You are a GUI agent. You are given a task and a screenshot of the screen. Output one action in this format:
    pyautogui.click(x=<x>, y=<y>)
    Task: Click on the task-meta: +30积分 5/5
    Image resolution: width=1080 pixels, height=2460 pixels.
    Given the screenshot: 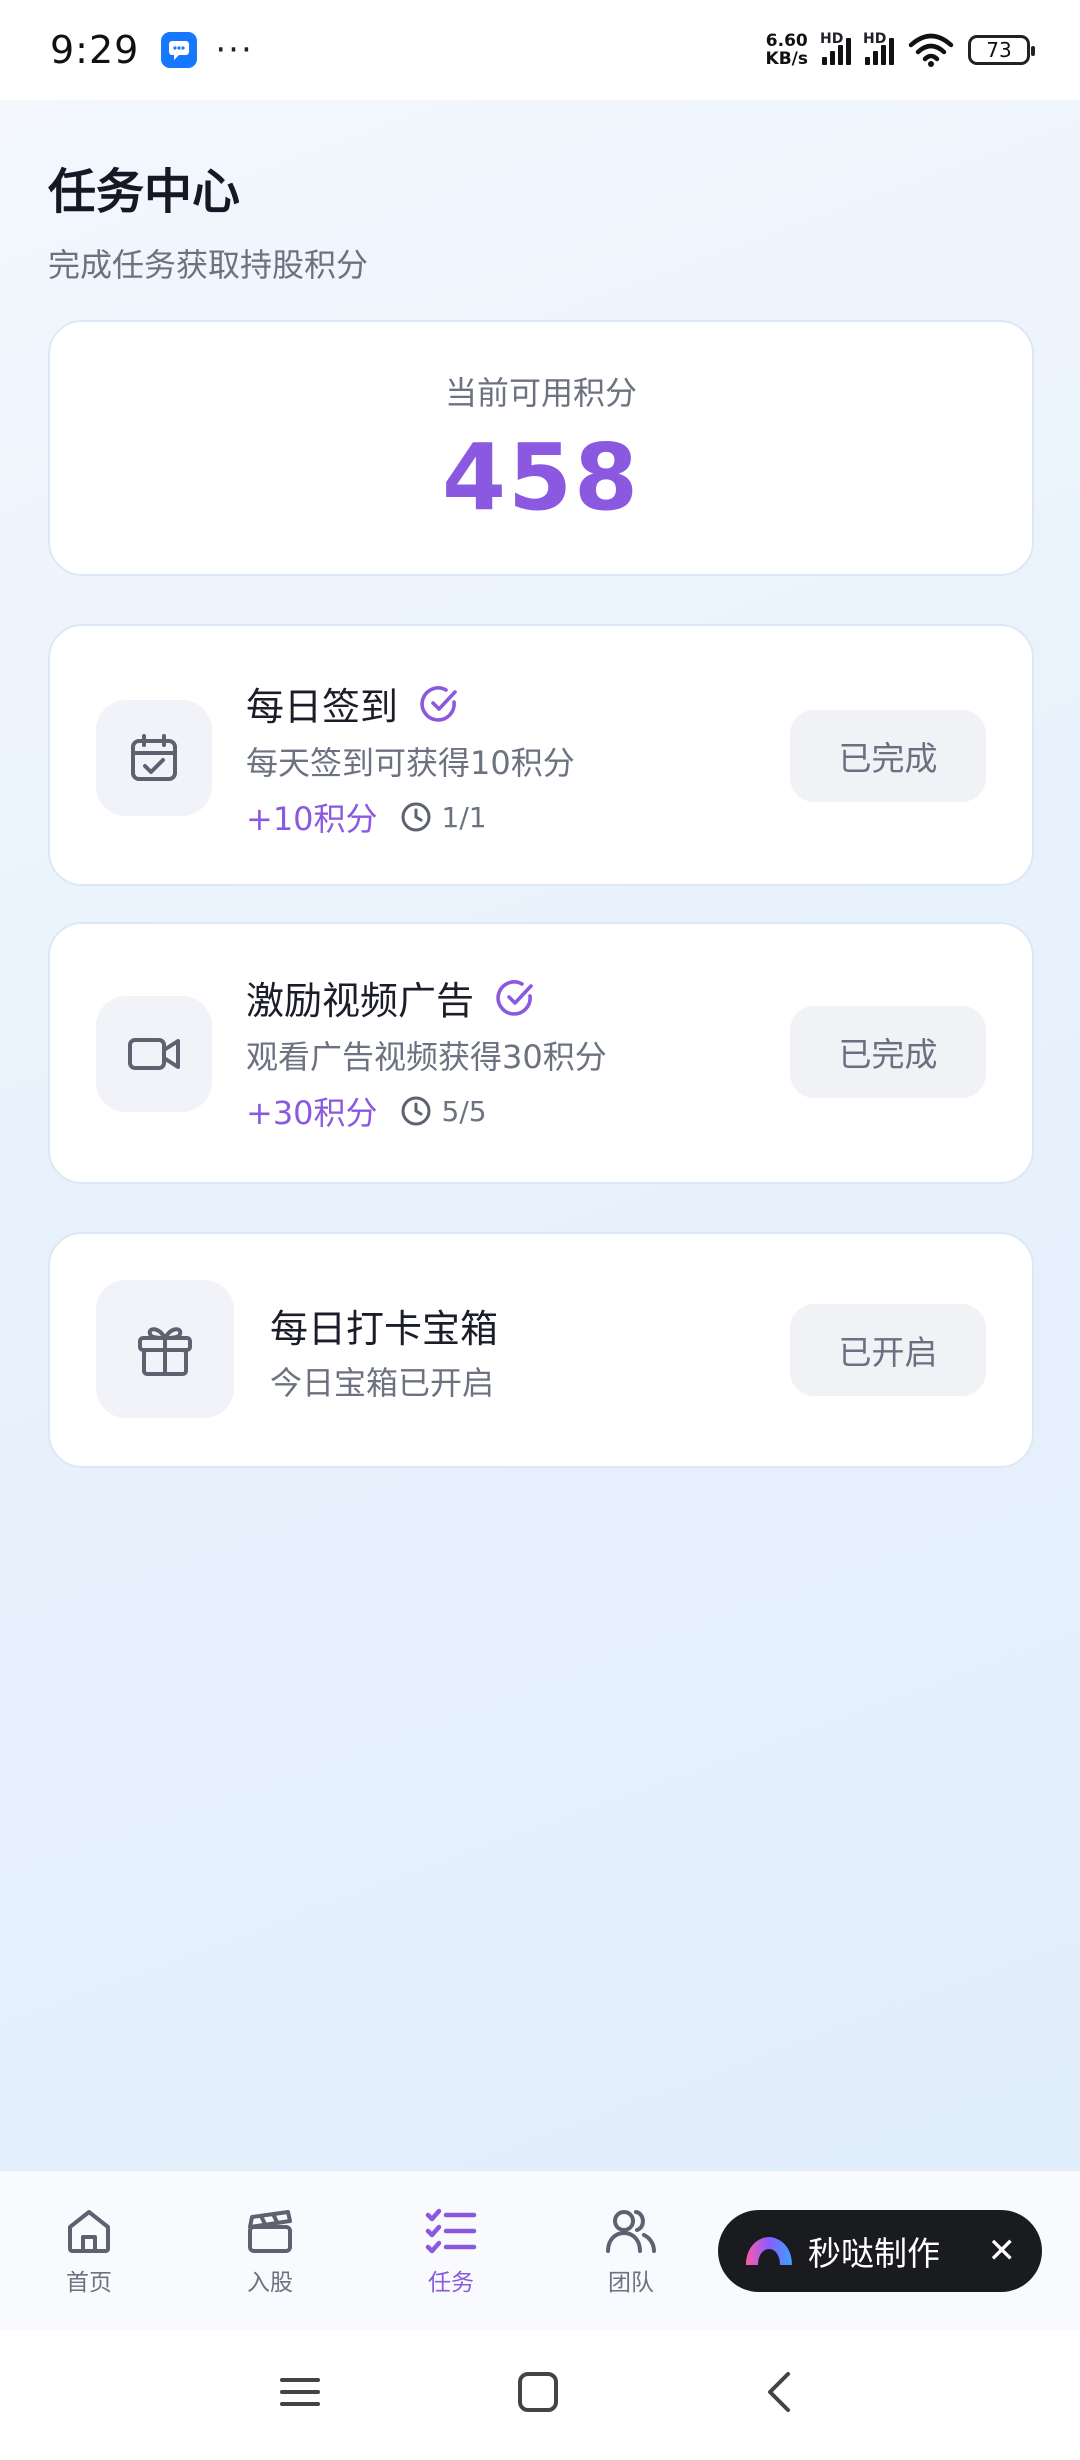 What is the action you would take?
    pyautogui.click(x=366, y=1111)
    